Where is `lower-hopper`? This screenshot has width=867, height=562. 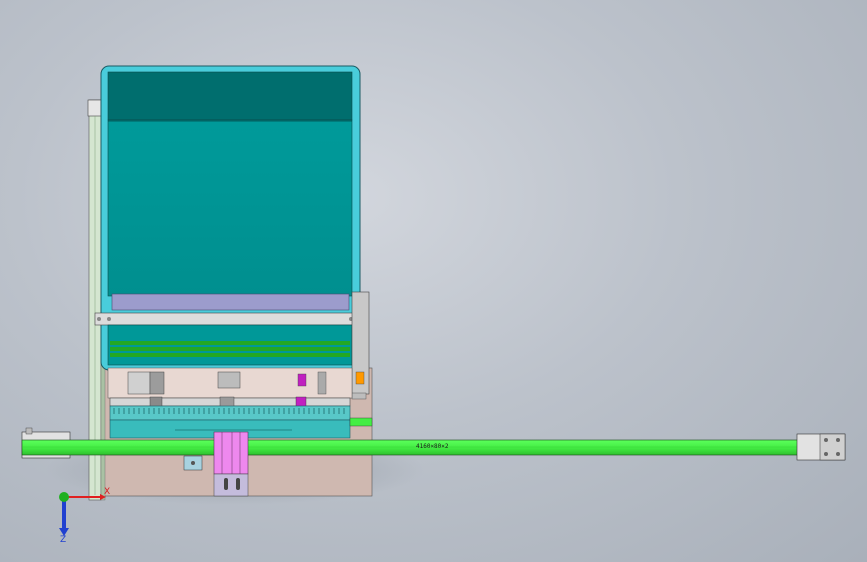 lower-hopper is located at coordinates (230, 345).